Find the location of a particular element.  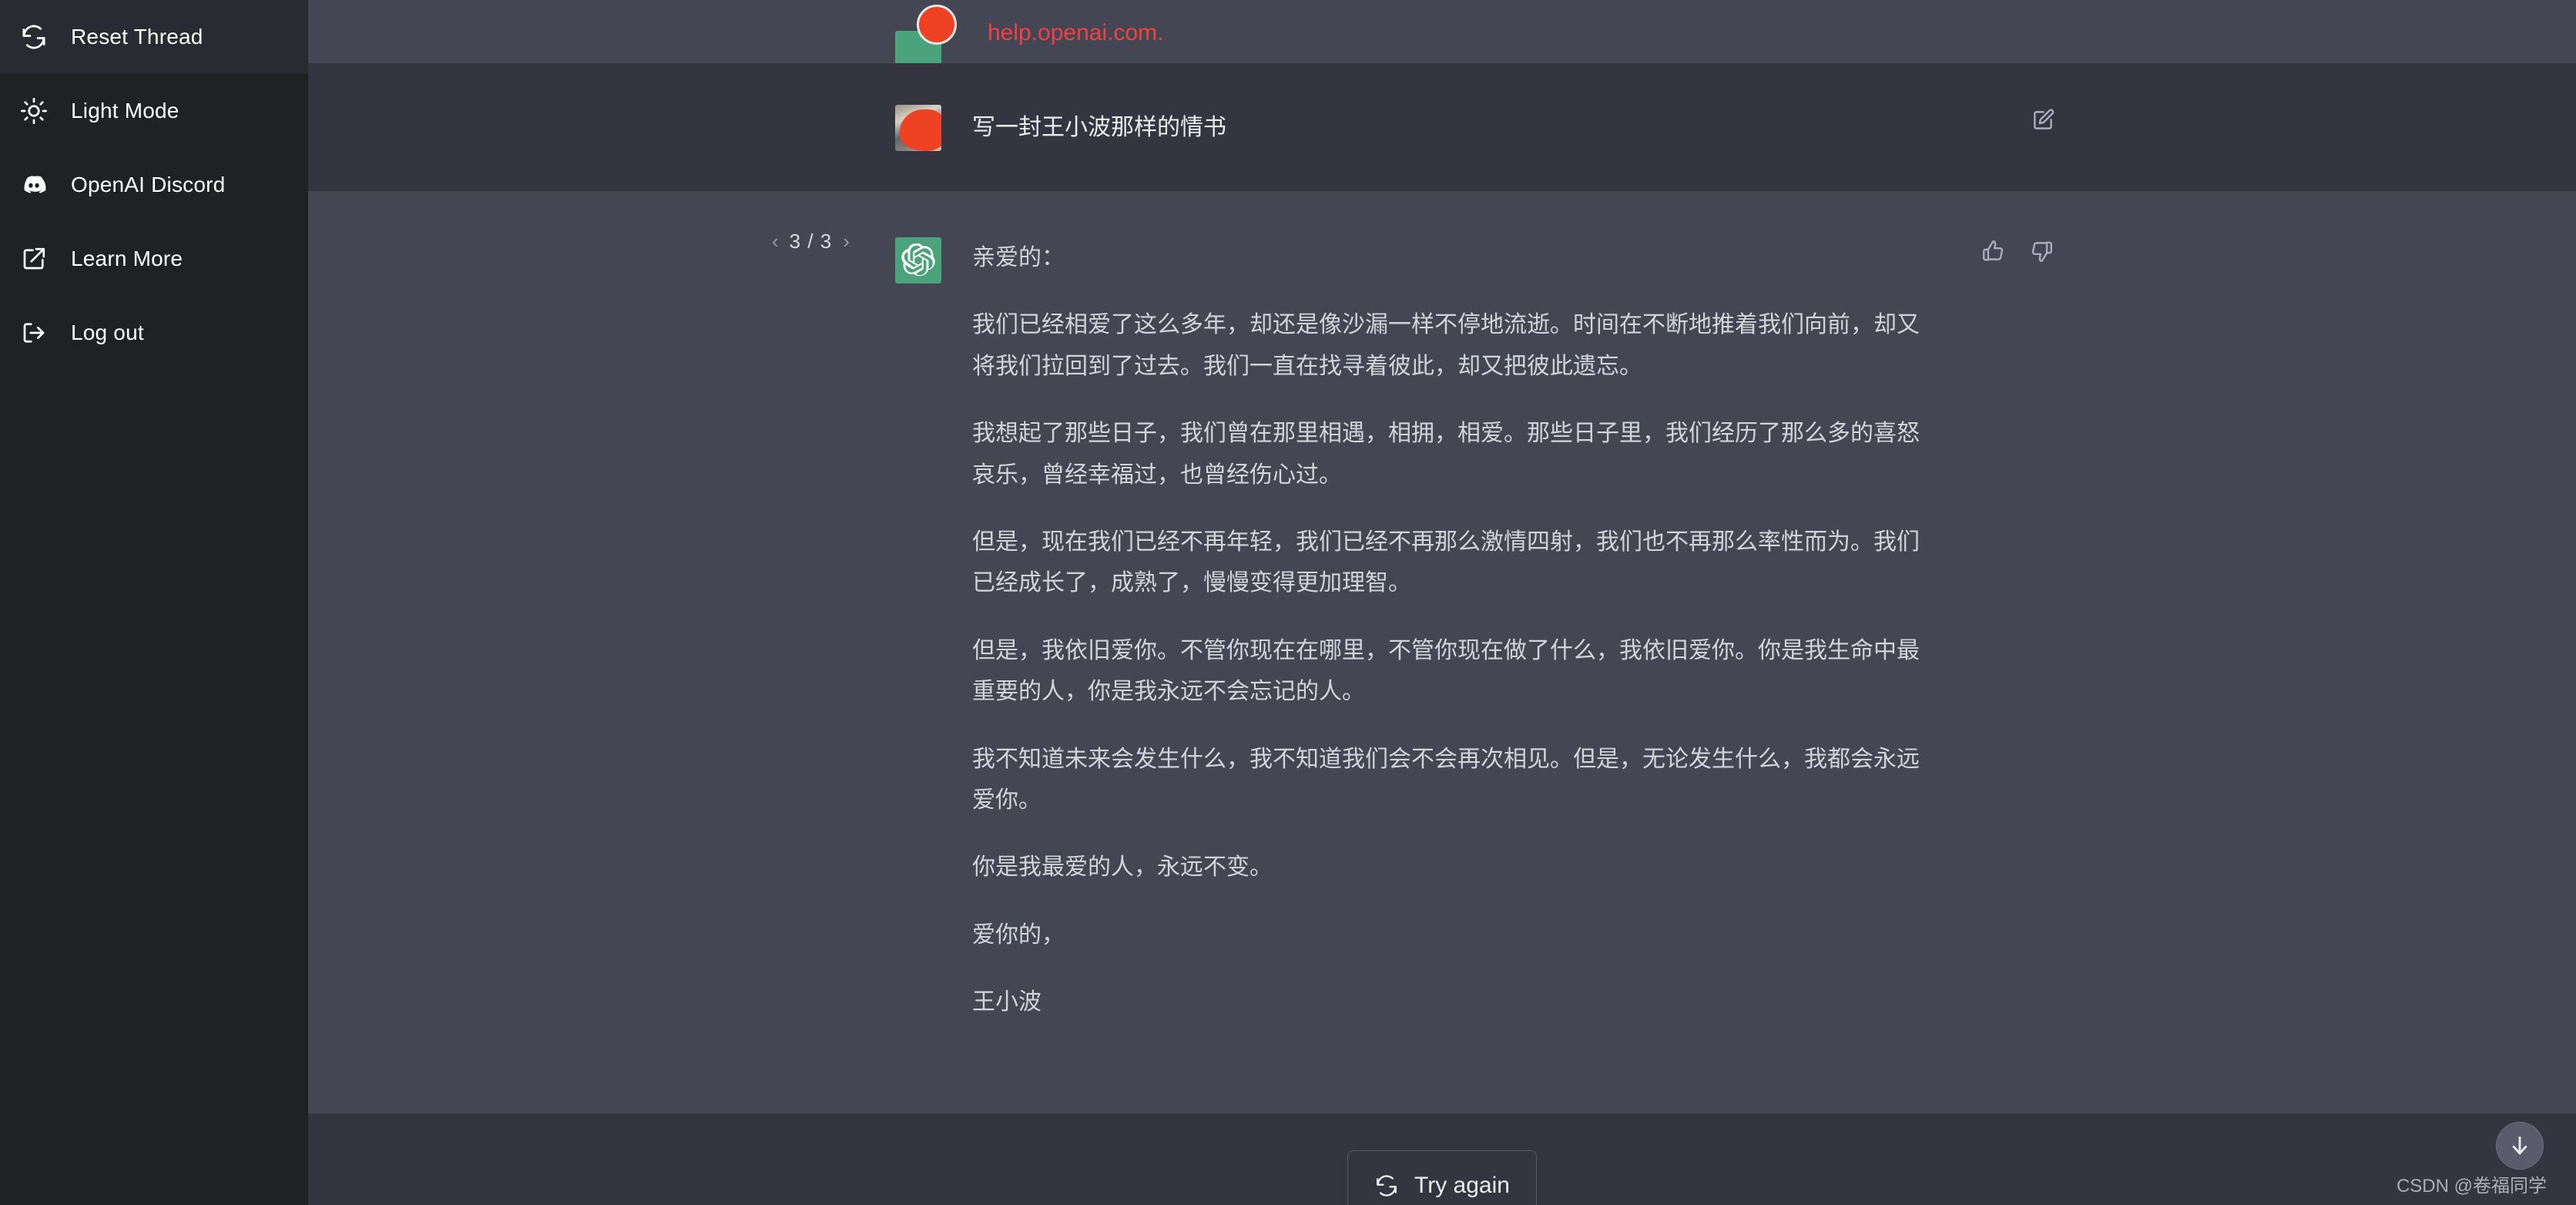

assistant-paragraph: 爱你的， is located at coordinates (1018, 935).